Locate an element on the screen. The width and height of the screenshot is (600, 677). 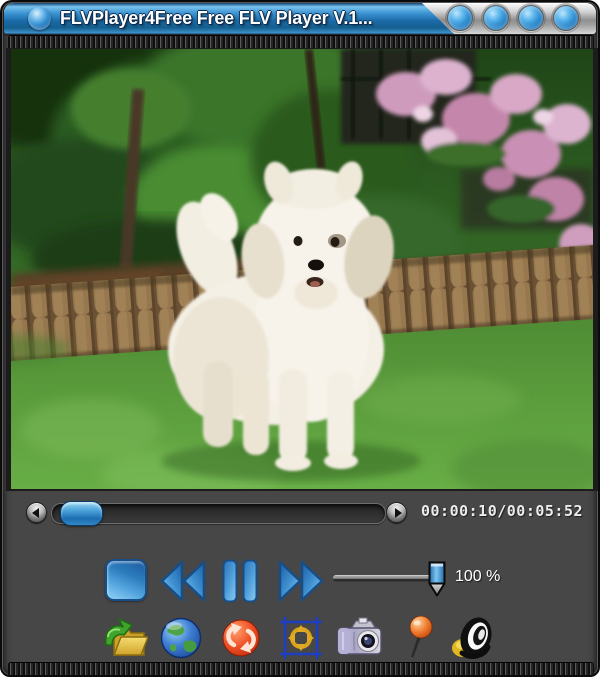
fullscreen-arrows-icon is located at coordinates (301, 638).